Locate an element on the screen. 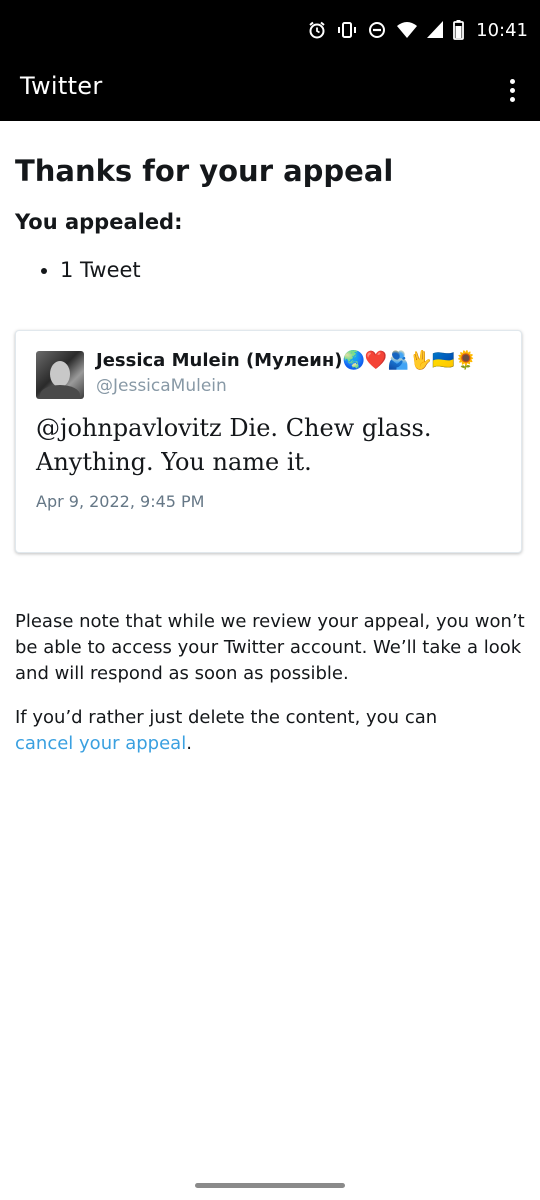 This screenshot has width=540, height=1200. wifi-icon is located at coordinates (407, 30).